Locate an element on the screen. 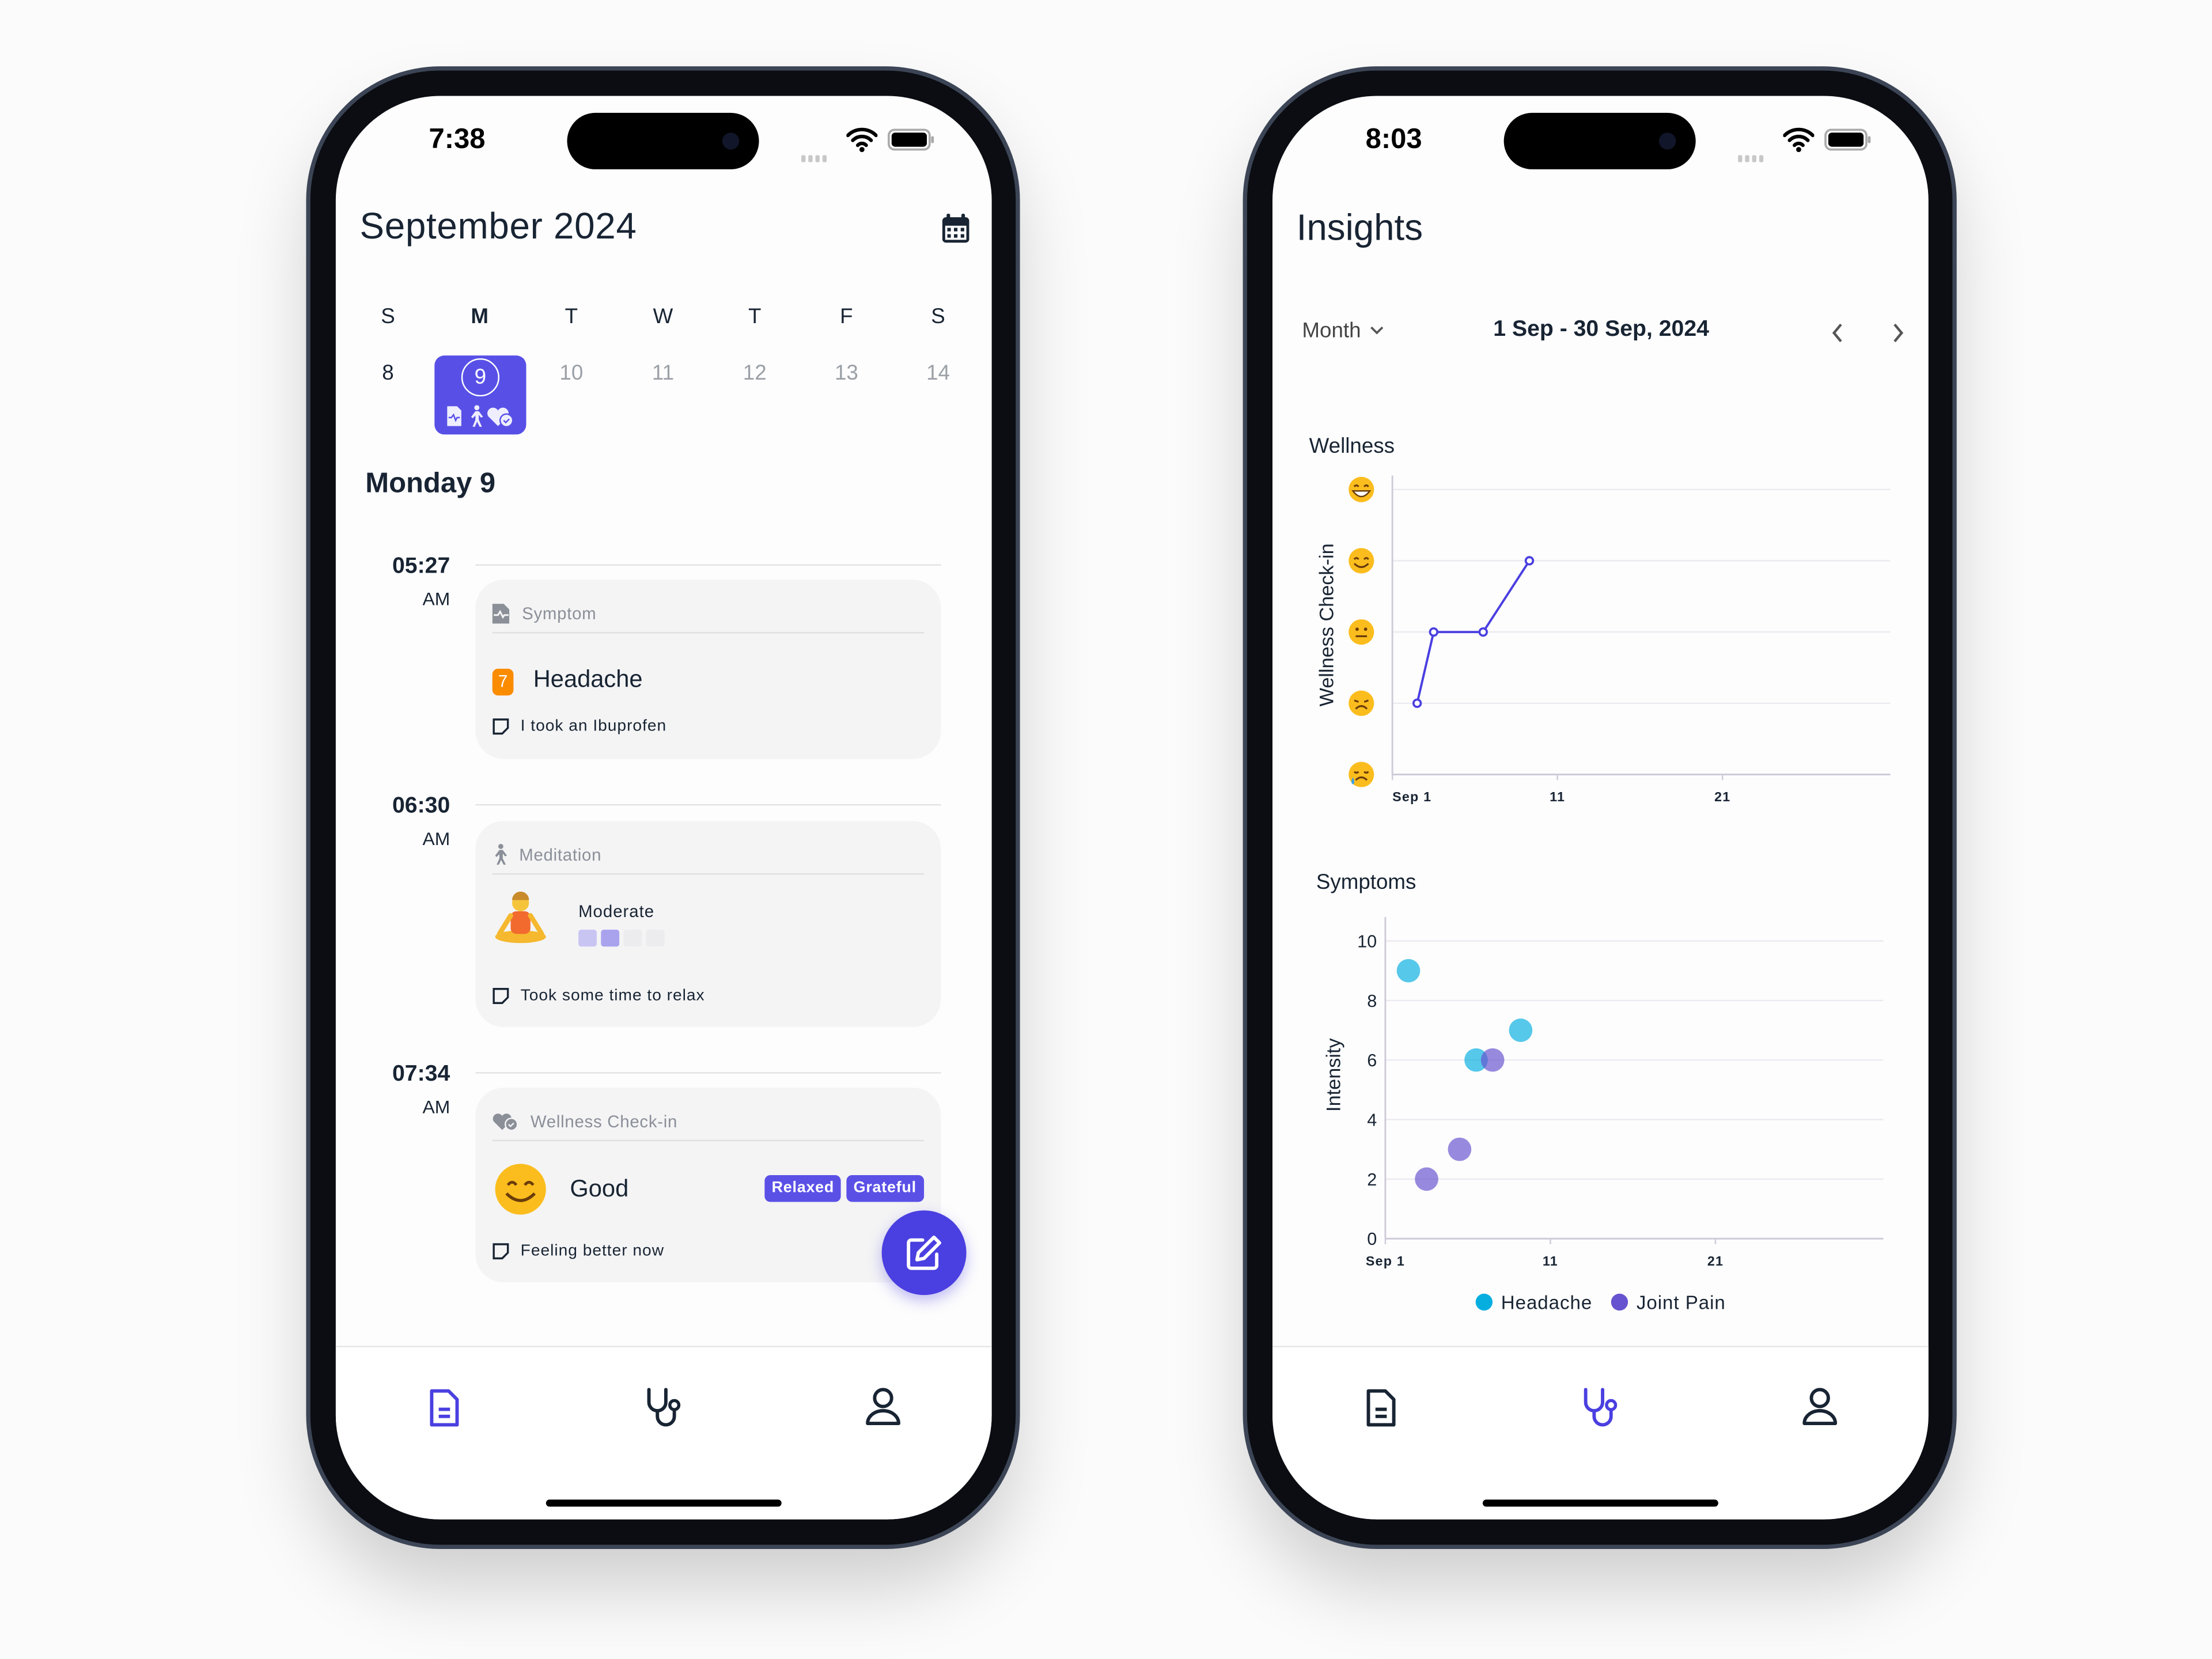 This screenshot has height=1659, width=2212. legend-label: Joint Pain is located at coordinates (1681, 1303).